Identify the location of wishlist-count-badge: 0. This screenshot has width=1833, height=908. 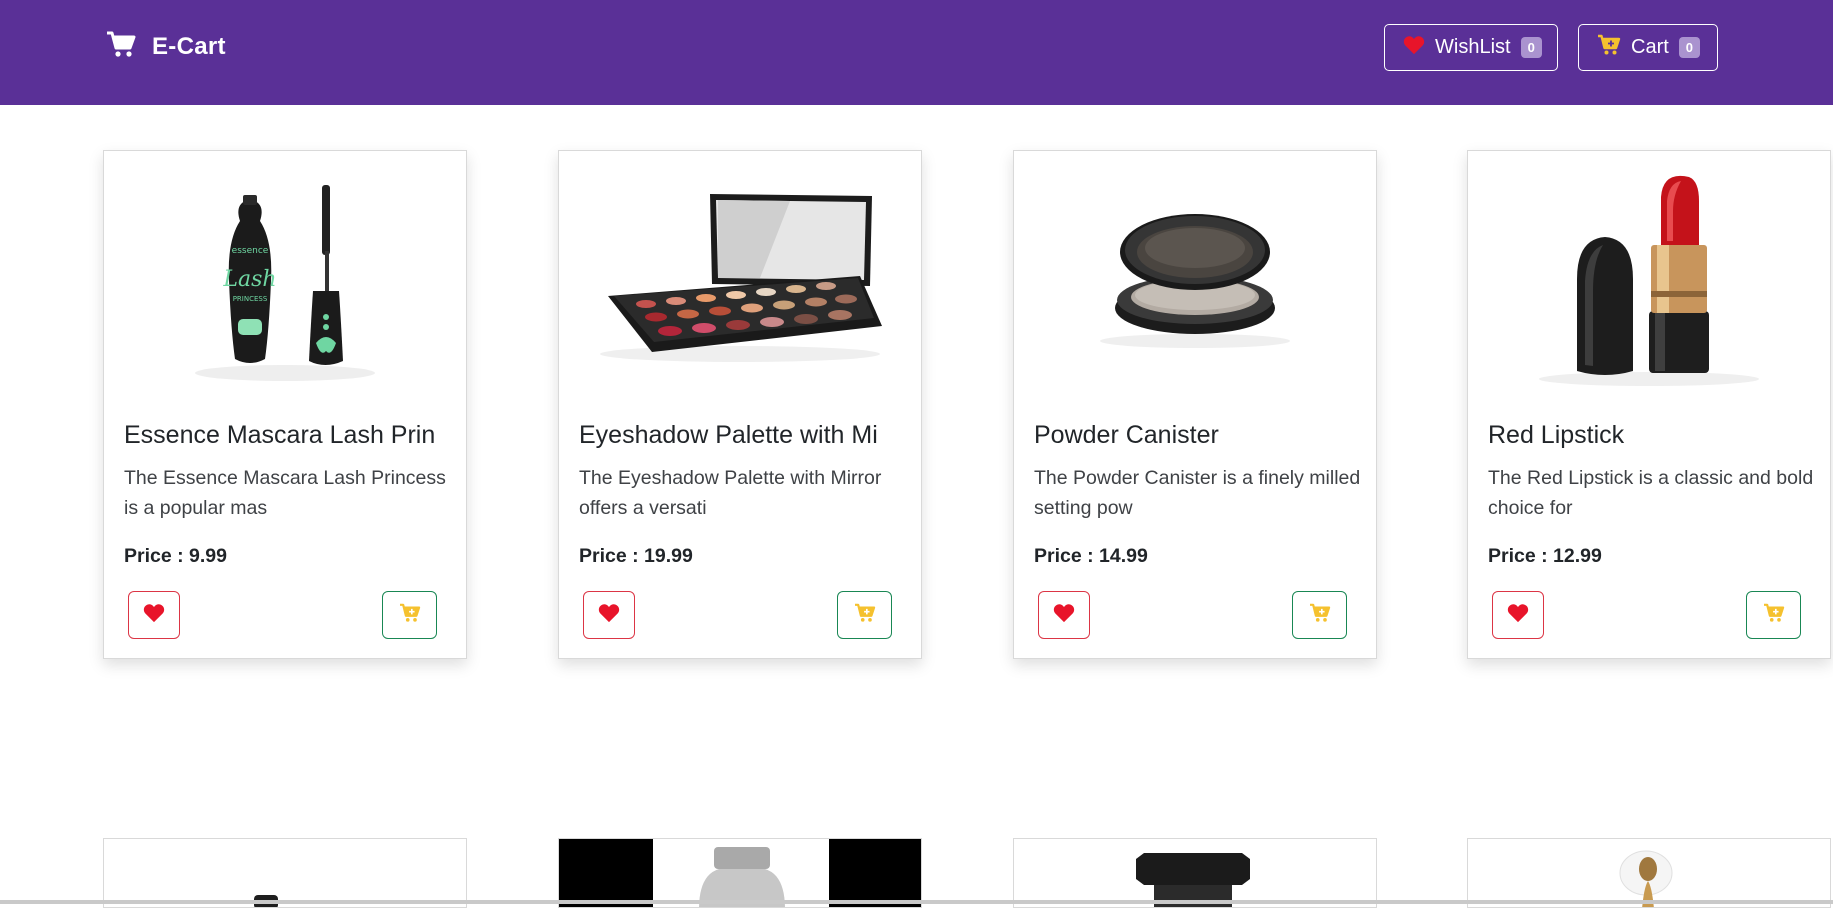
(1531, 47).